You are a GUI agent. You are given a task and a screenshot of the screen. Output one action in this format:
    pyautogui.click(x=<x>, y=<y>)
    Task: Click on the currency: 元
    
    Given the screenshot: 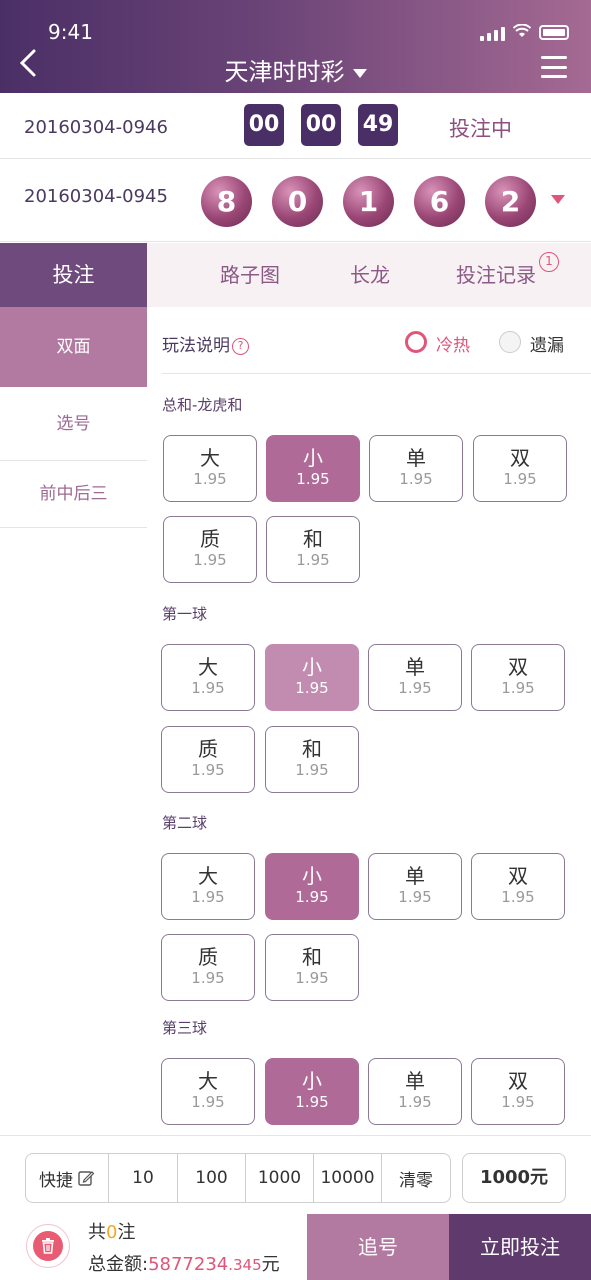 What is the action you would take?
    pyautogui.click(x=270, y=1264)
    